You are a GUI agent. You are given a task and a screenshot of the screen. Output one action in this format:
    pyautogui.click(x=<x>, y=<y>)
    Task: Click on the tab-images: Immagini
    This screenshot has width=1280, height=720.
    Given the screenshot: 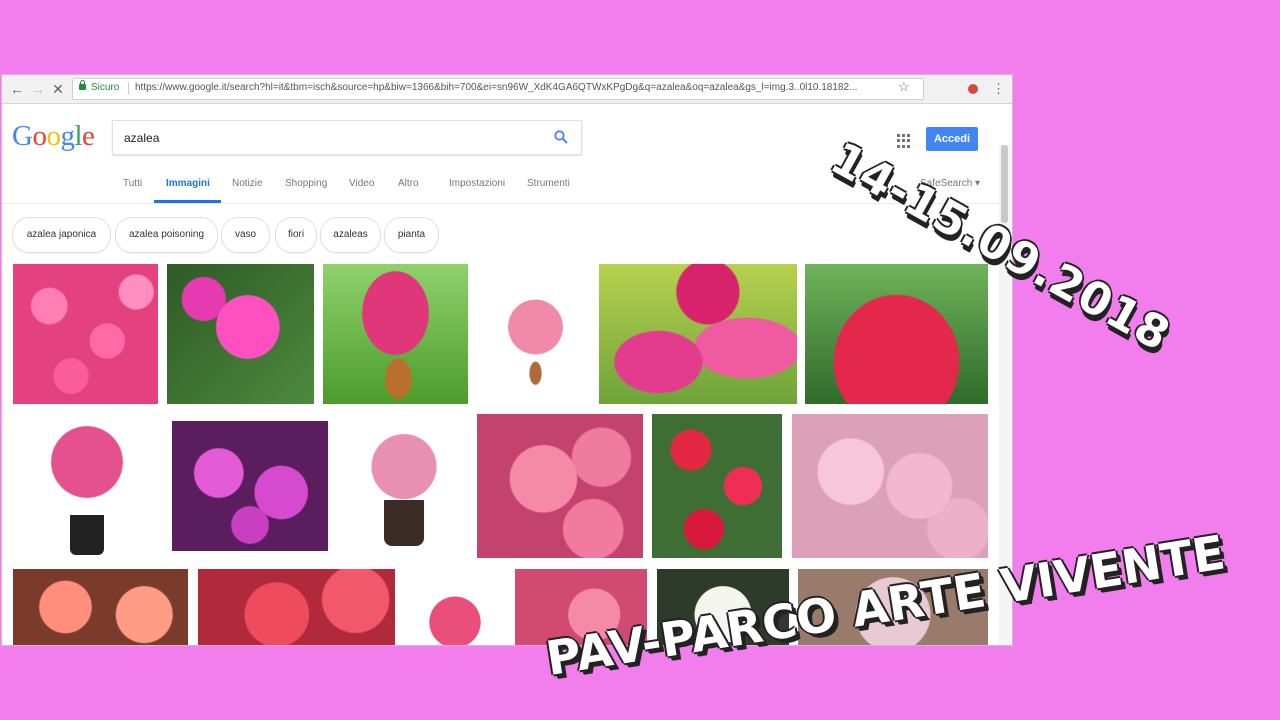 What is the action you would take?
    pyautogui.click(x=188, y=183)
    